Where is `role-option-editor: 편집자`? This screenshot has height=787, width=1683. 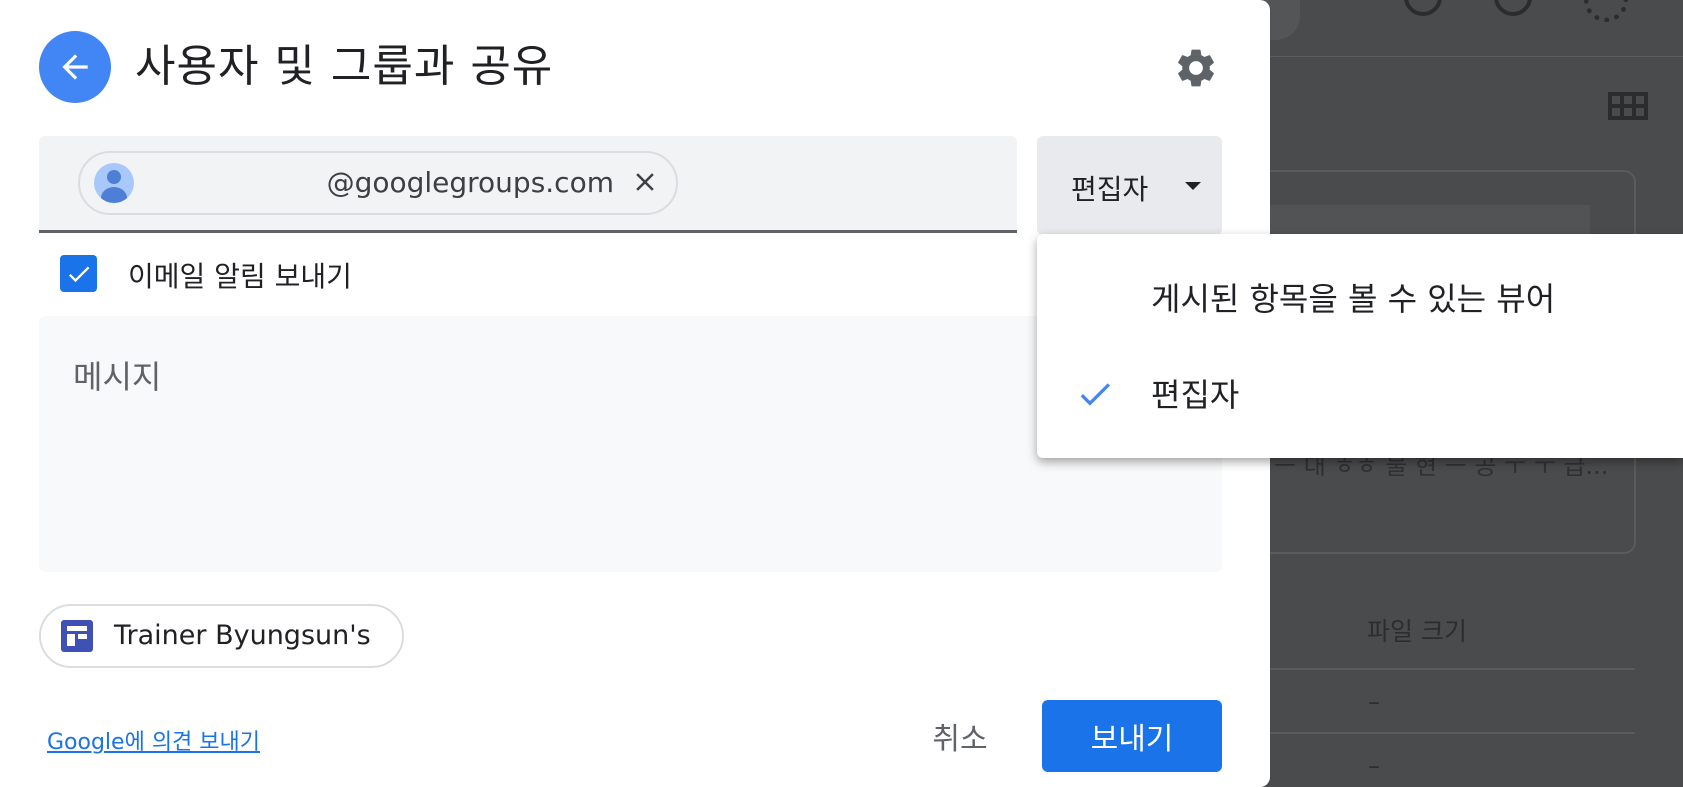
role-option-editor: 편집자 is located at coordinates (1360, 392).